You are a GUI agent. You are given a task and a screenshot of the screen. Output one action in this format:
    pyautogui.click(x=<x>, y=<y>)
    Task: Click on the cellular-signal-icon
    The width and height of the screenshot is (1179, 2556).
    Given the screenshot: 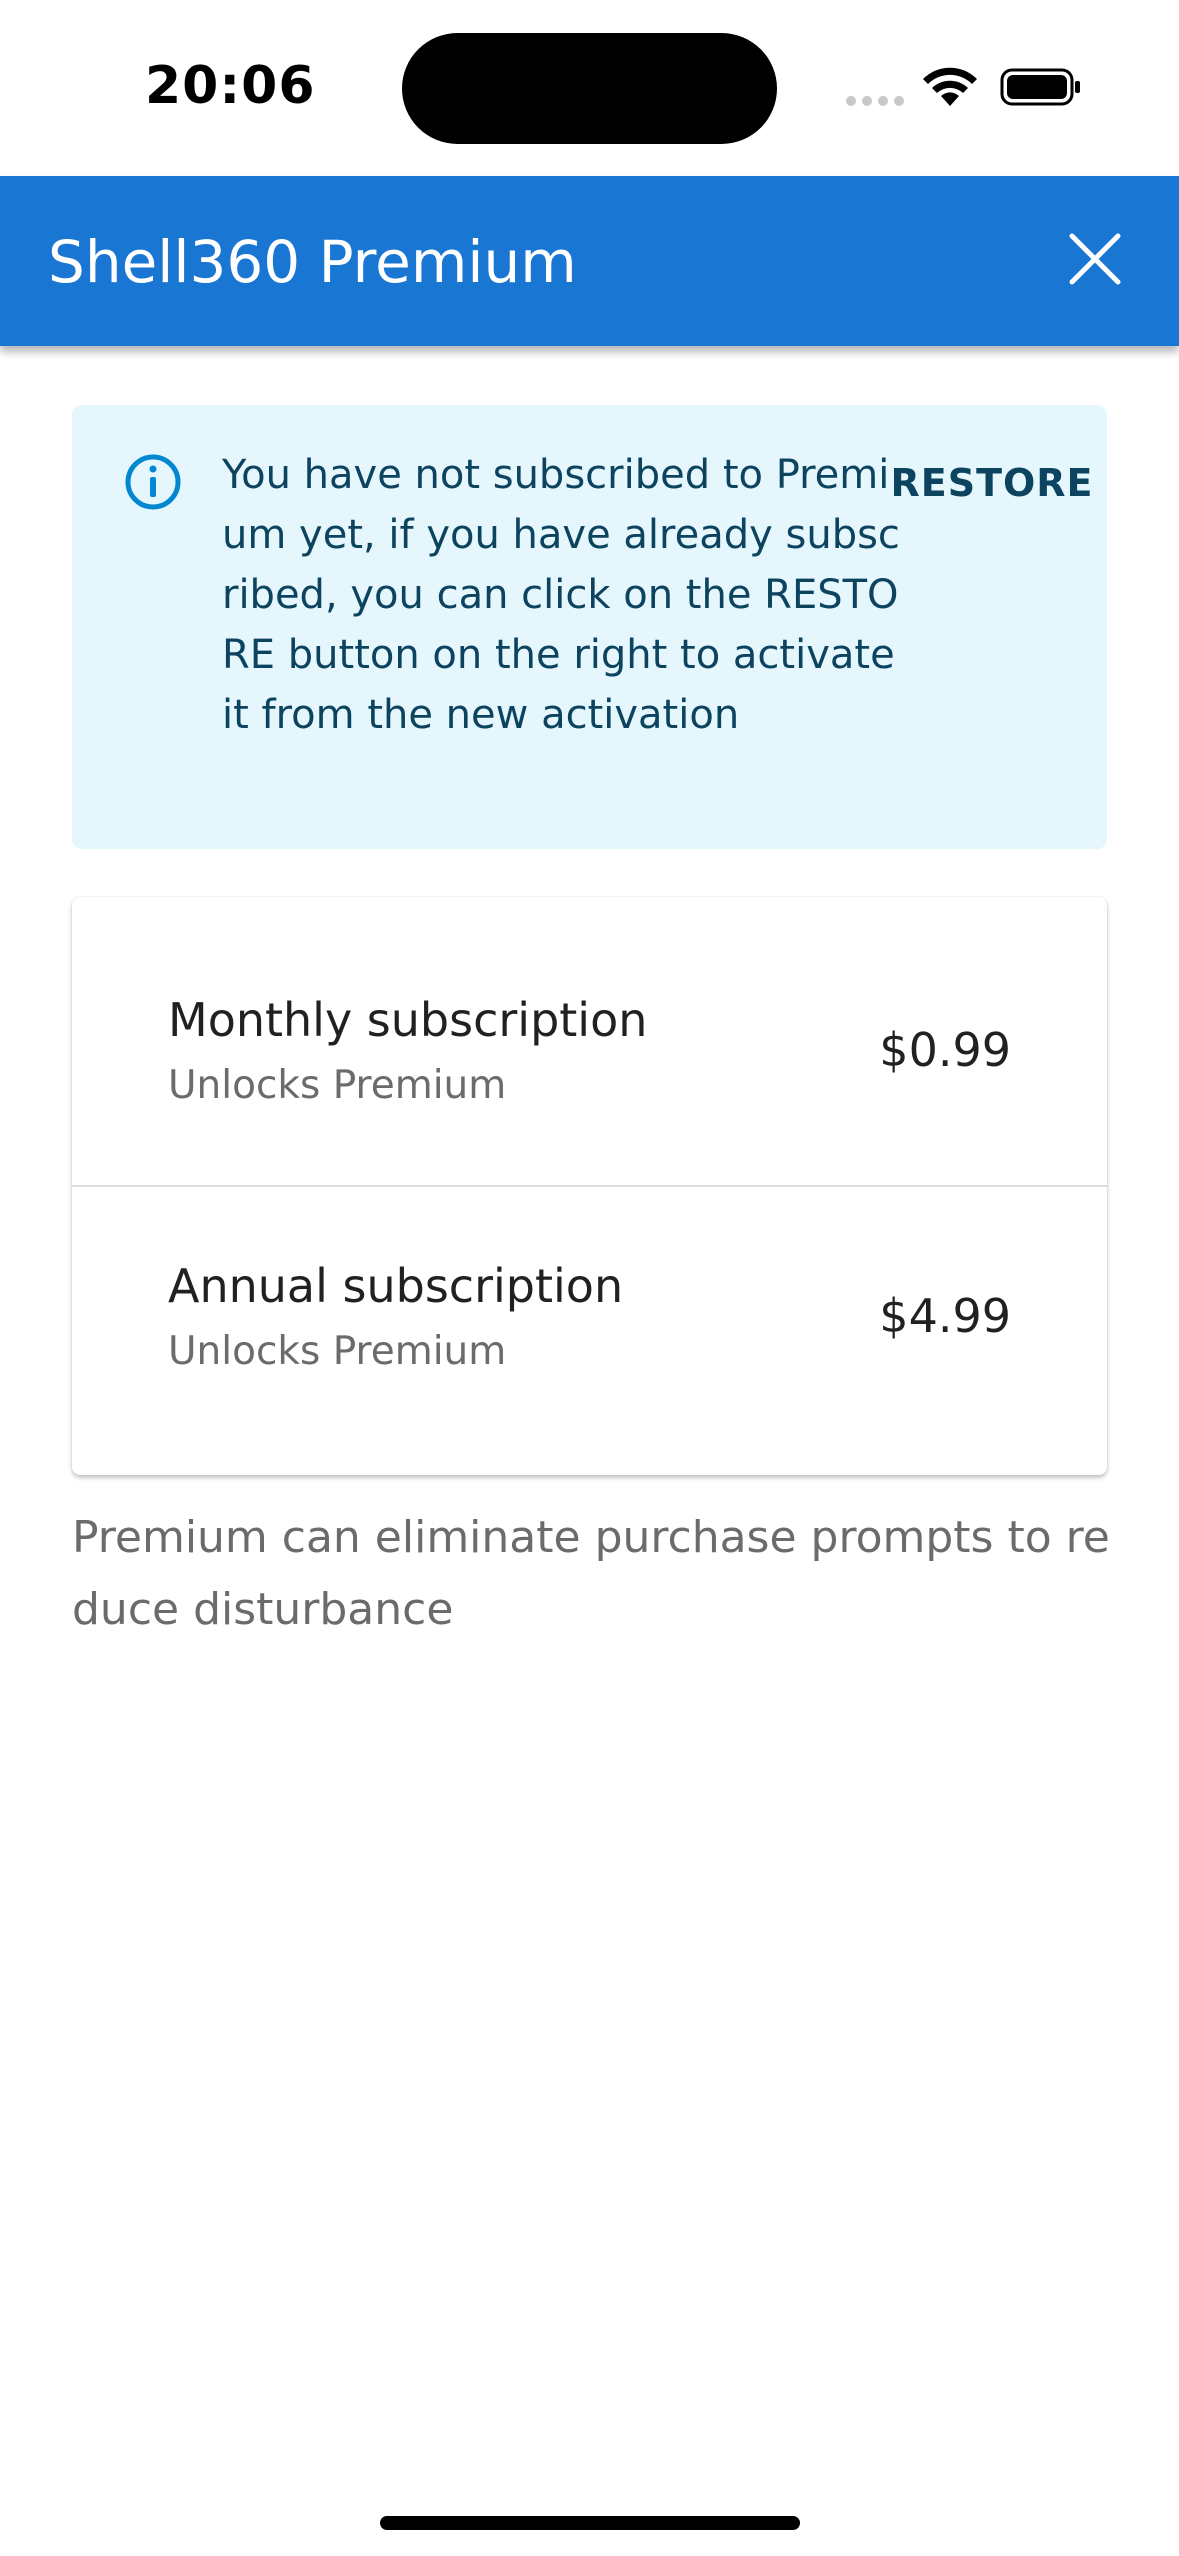 What is the action you would take?
    pyautogui.click(x=875, y=101)
    